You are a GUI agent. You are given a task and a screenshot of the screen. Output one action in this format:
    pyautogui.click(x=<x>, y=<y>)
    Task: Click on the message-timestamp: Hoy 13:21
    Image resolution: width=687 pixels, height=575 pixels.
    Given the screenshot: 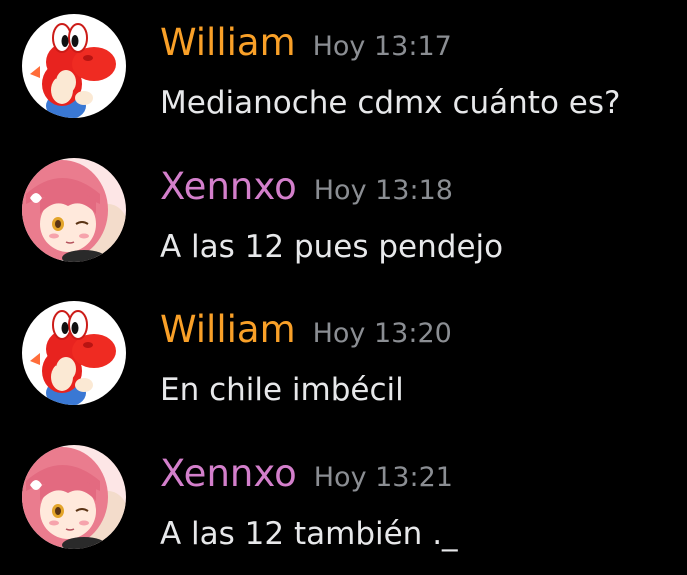 What is the action you would take?
    pyautogui.click(x=383, y=477)
    